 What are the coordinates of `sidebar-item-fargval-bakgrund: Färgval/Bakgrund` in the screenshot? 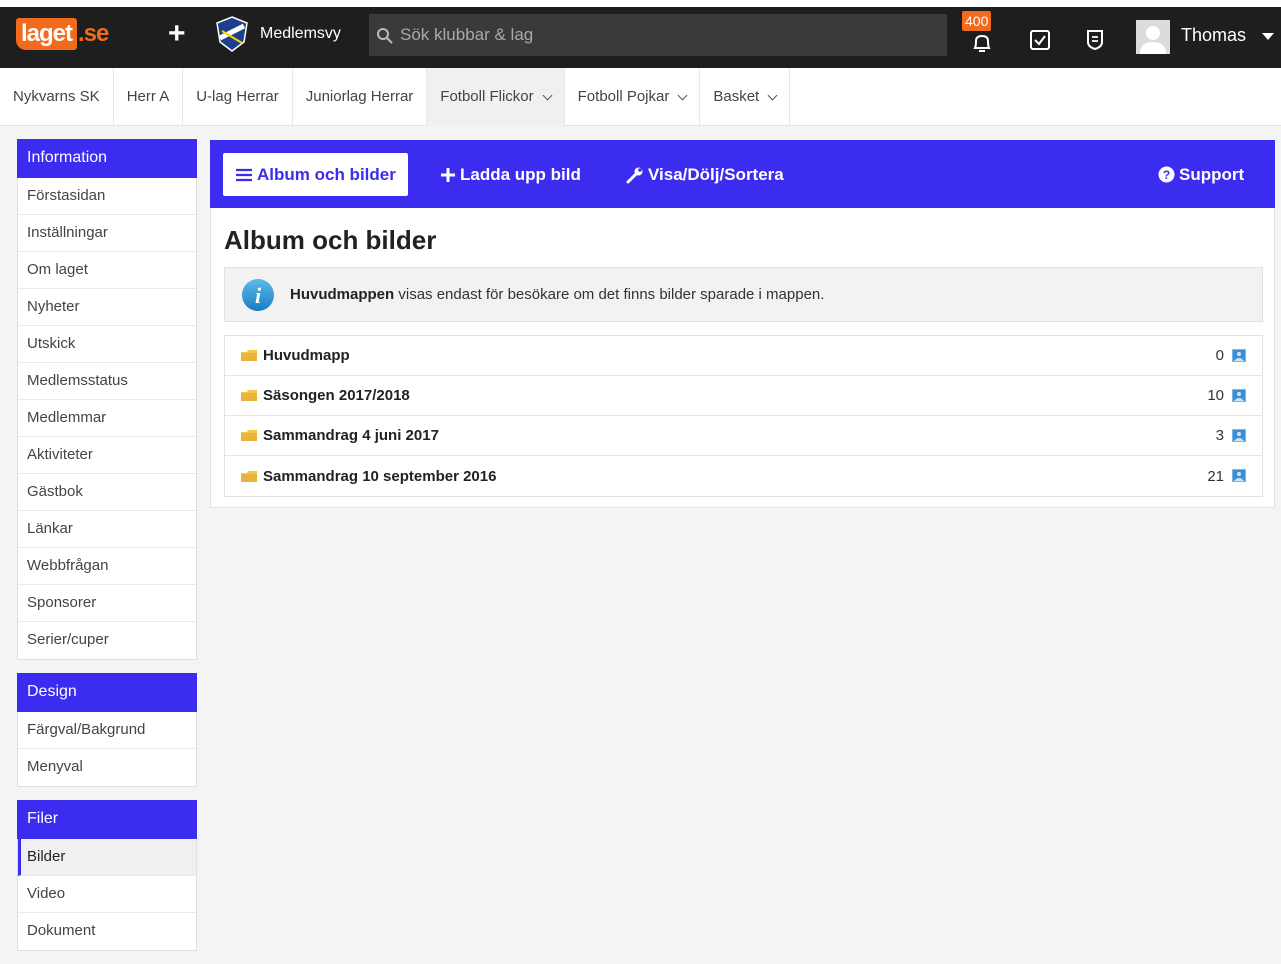 It's located at (107, 730).